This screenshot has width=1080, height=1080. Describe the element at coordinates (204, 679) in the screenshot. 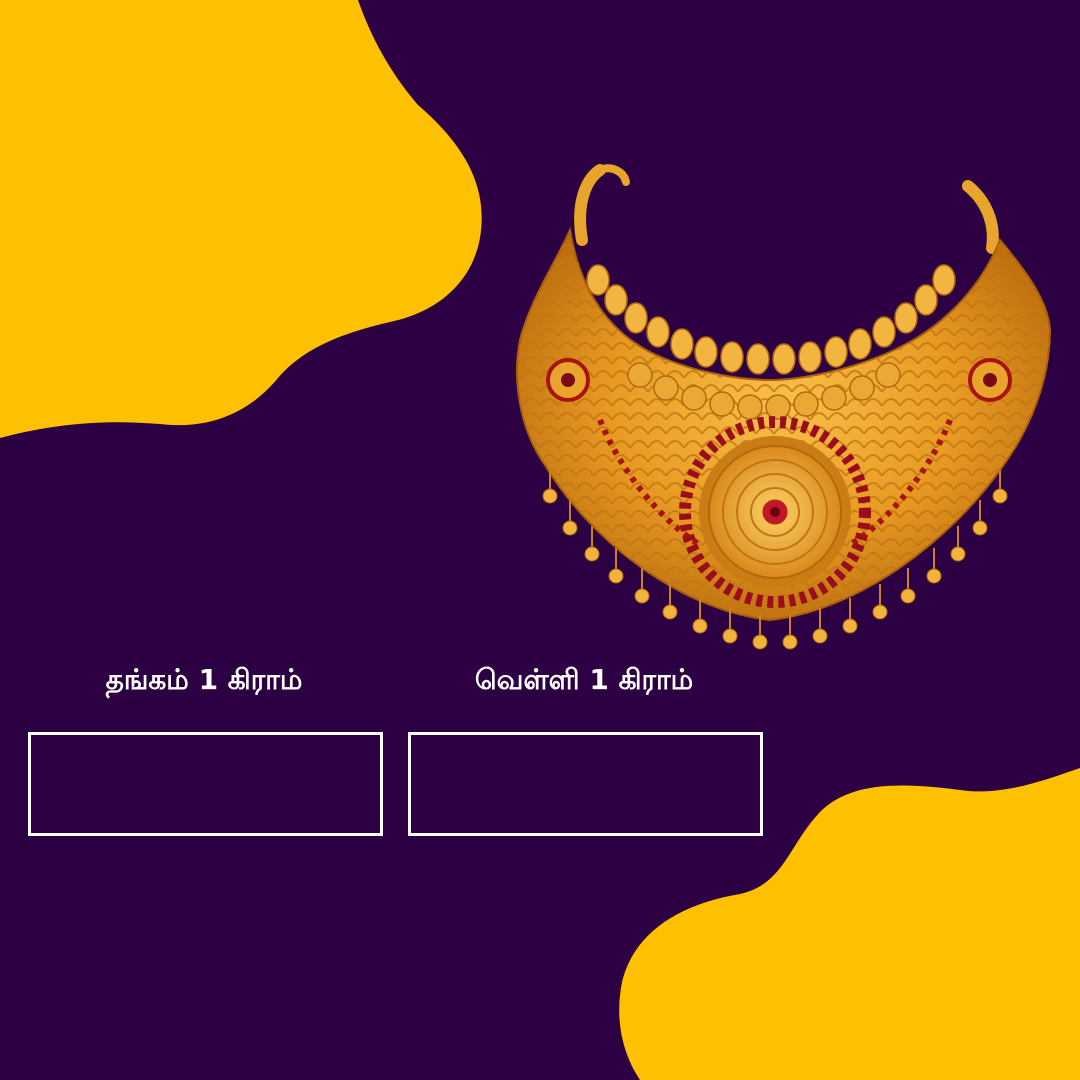

I see `gold-rate-label: தங்கம் 1 கிராம்` at that location.